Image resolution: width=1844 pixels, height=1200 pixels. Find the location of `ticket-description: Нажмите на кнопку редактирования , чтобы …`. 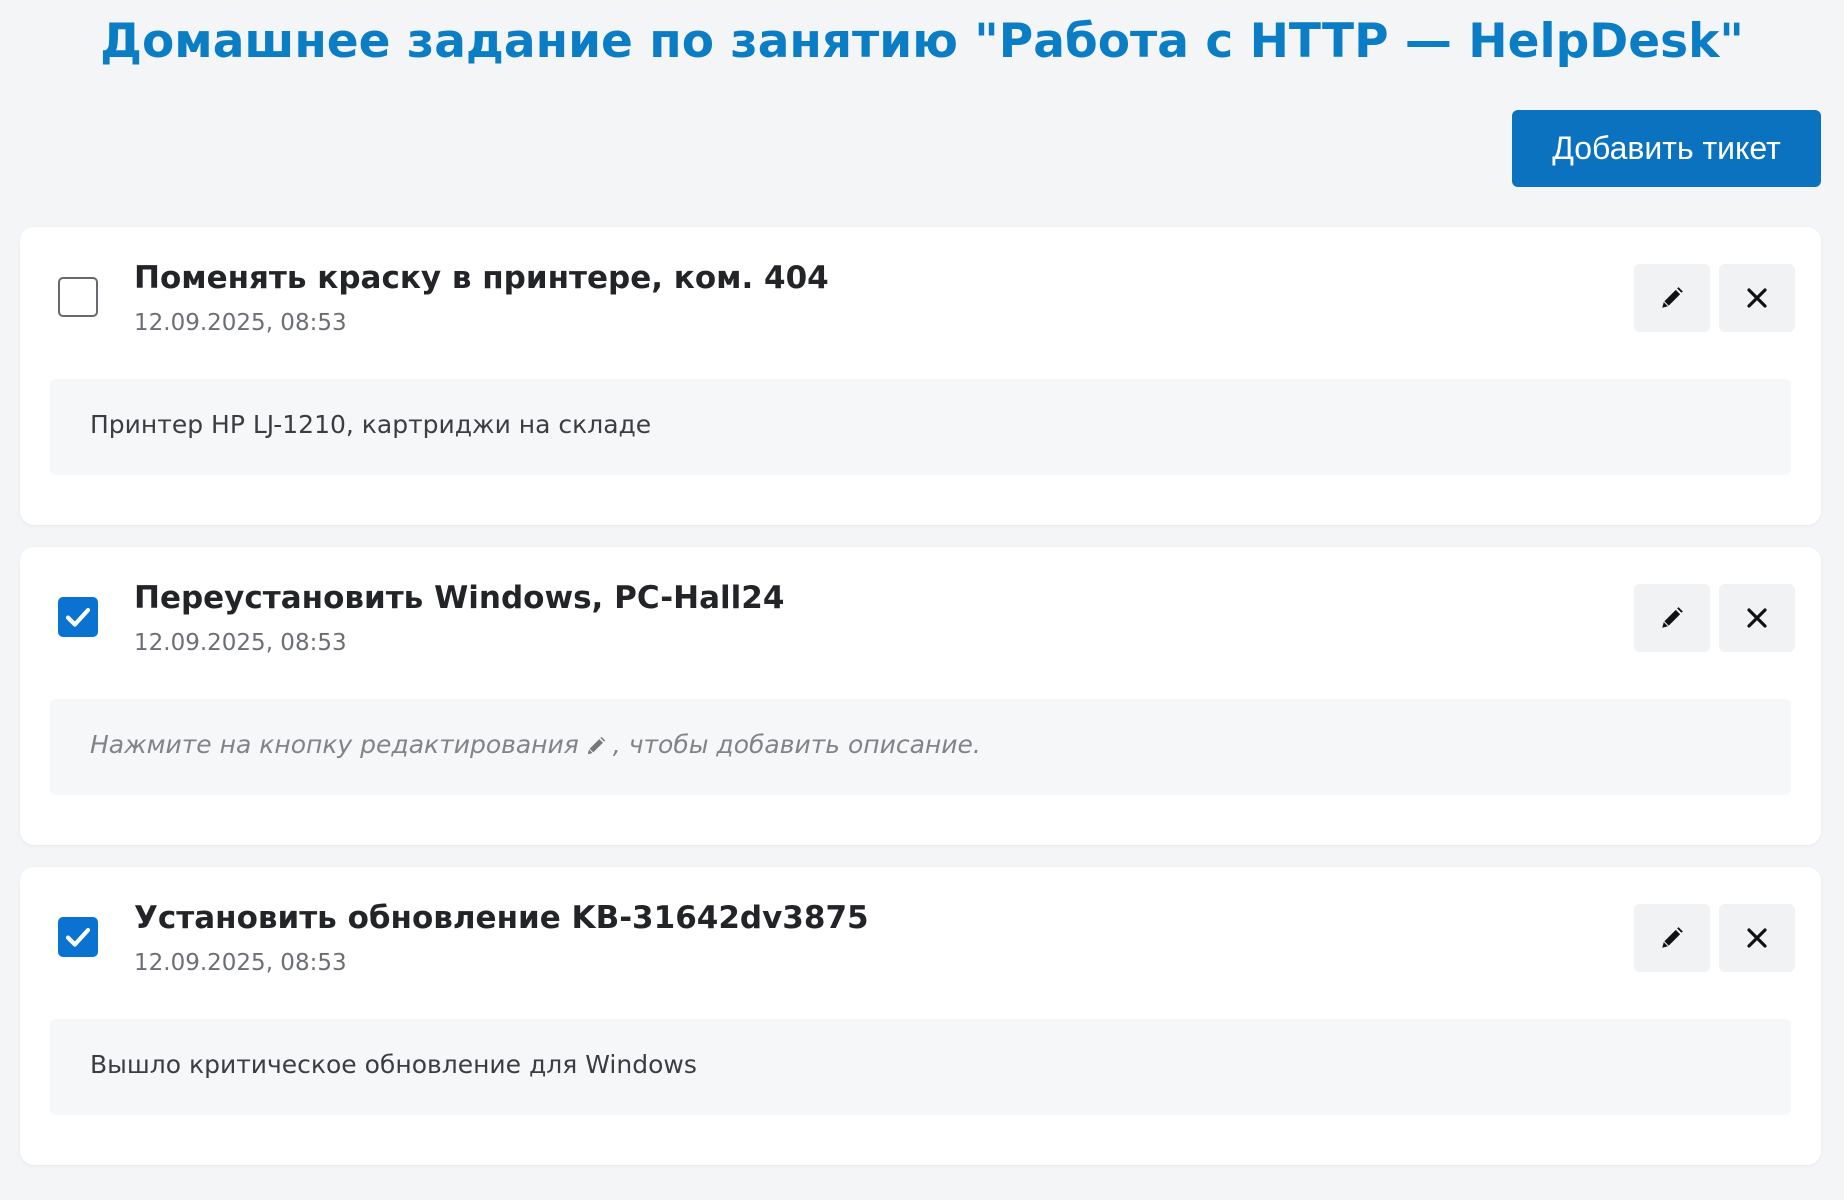

ticket-description: Нажмите на кнопку редактирования , чтобы … is located at coordinates (920, 747).